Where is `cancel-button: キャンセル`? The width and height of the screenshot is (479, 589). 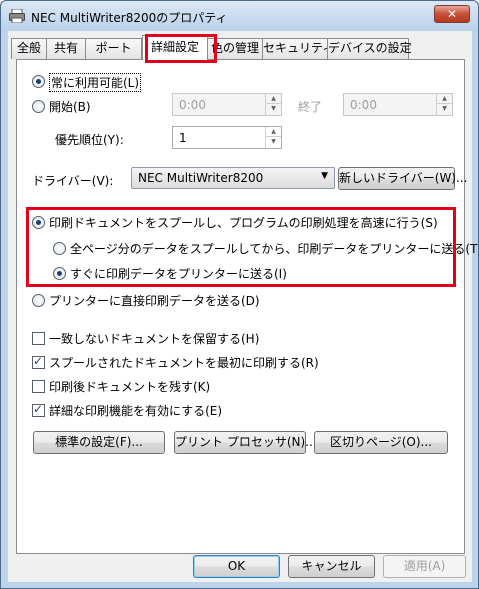 cancel-button: キャンセル is located at coordinates (331, 566).